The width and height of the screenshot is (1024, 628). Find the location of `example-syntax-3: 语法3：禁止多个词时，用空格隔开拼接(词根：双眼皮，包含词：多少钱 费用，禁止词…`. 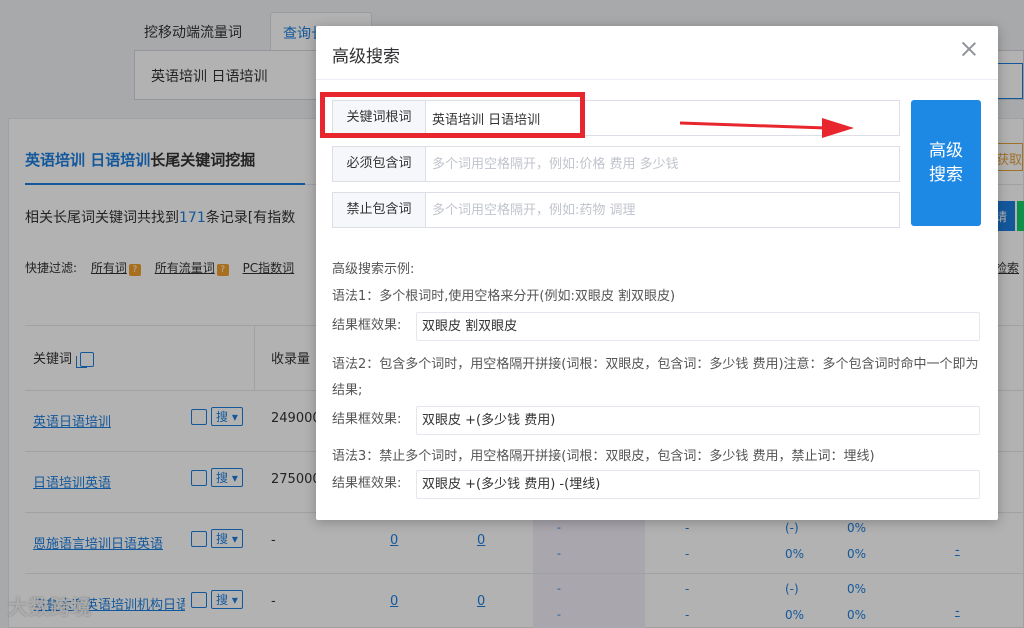

example-syntax-3: 语法3：禁止多个词时，用空格隔开拼接(词根：双眼皮，包含词：多少钱 费用，禁止词… is located at coordinates (603, 456).